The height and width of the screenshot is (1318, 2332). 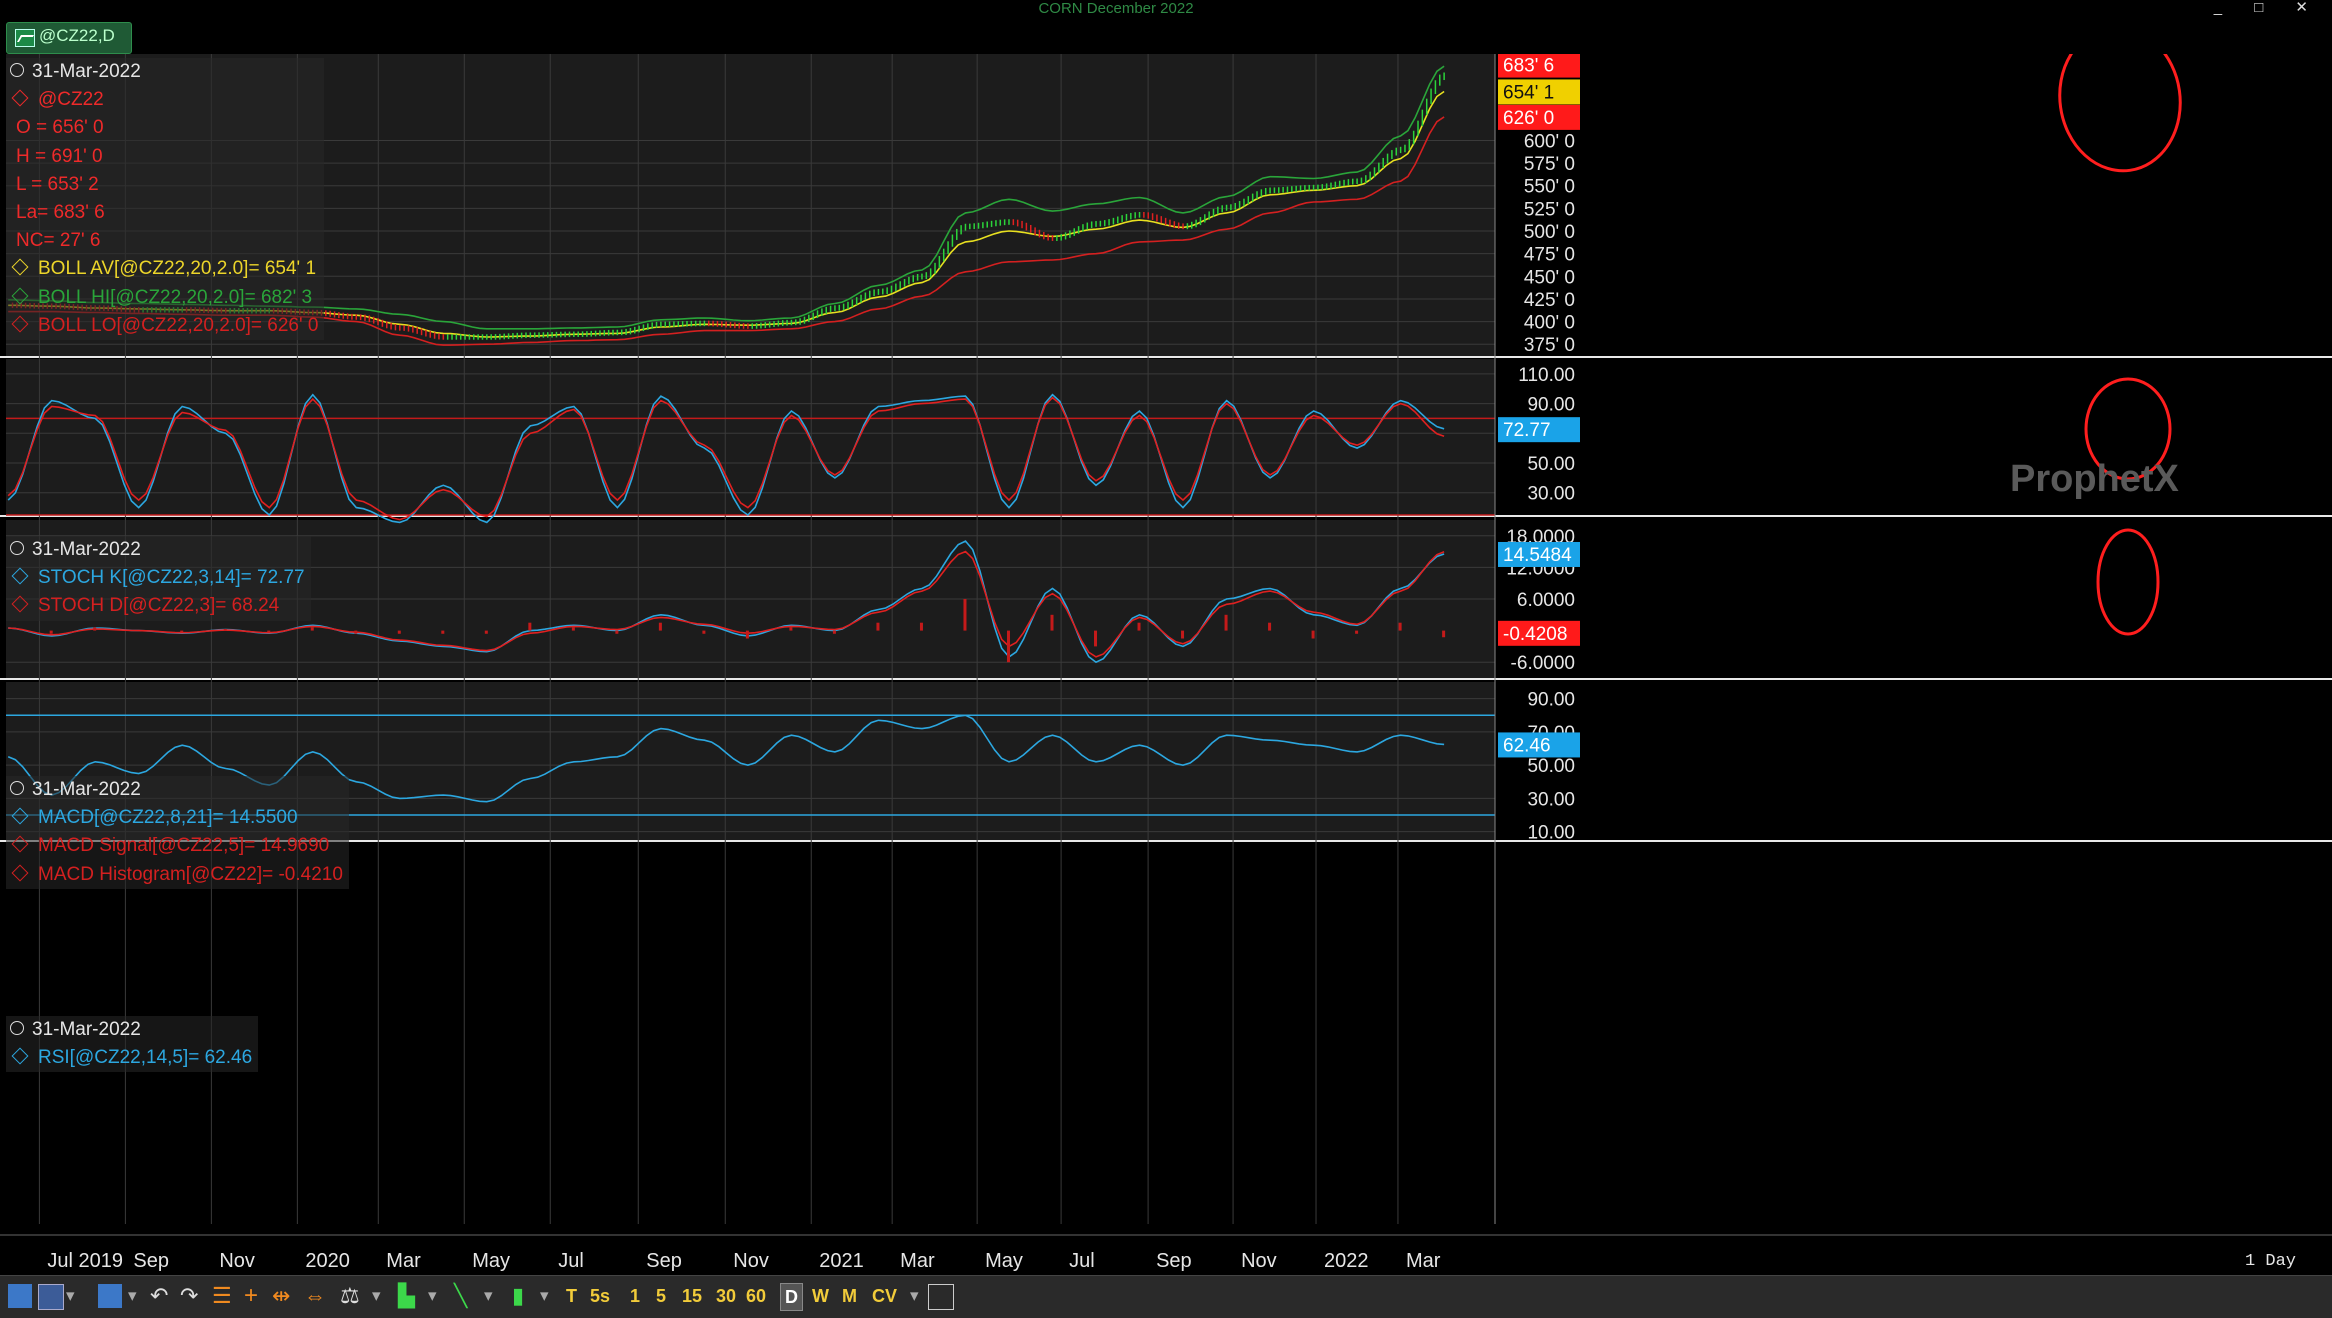 I want to click on legend-macd-signal: MACD Signal[@CZ22,5]= 14.9690, so click(x=184, y=846).